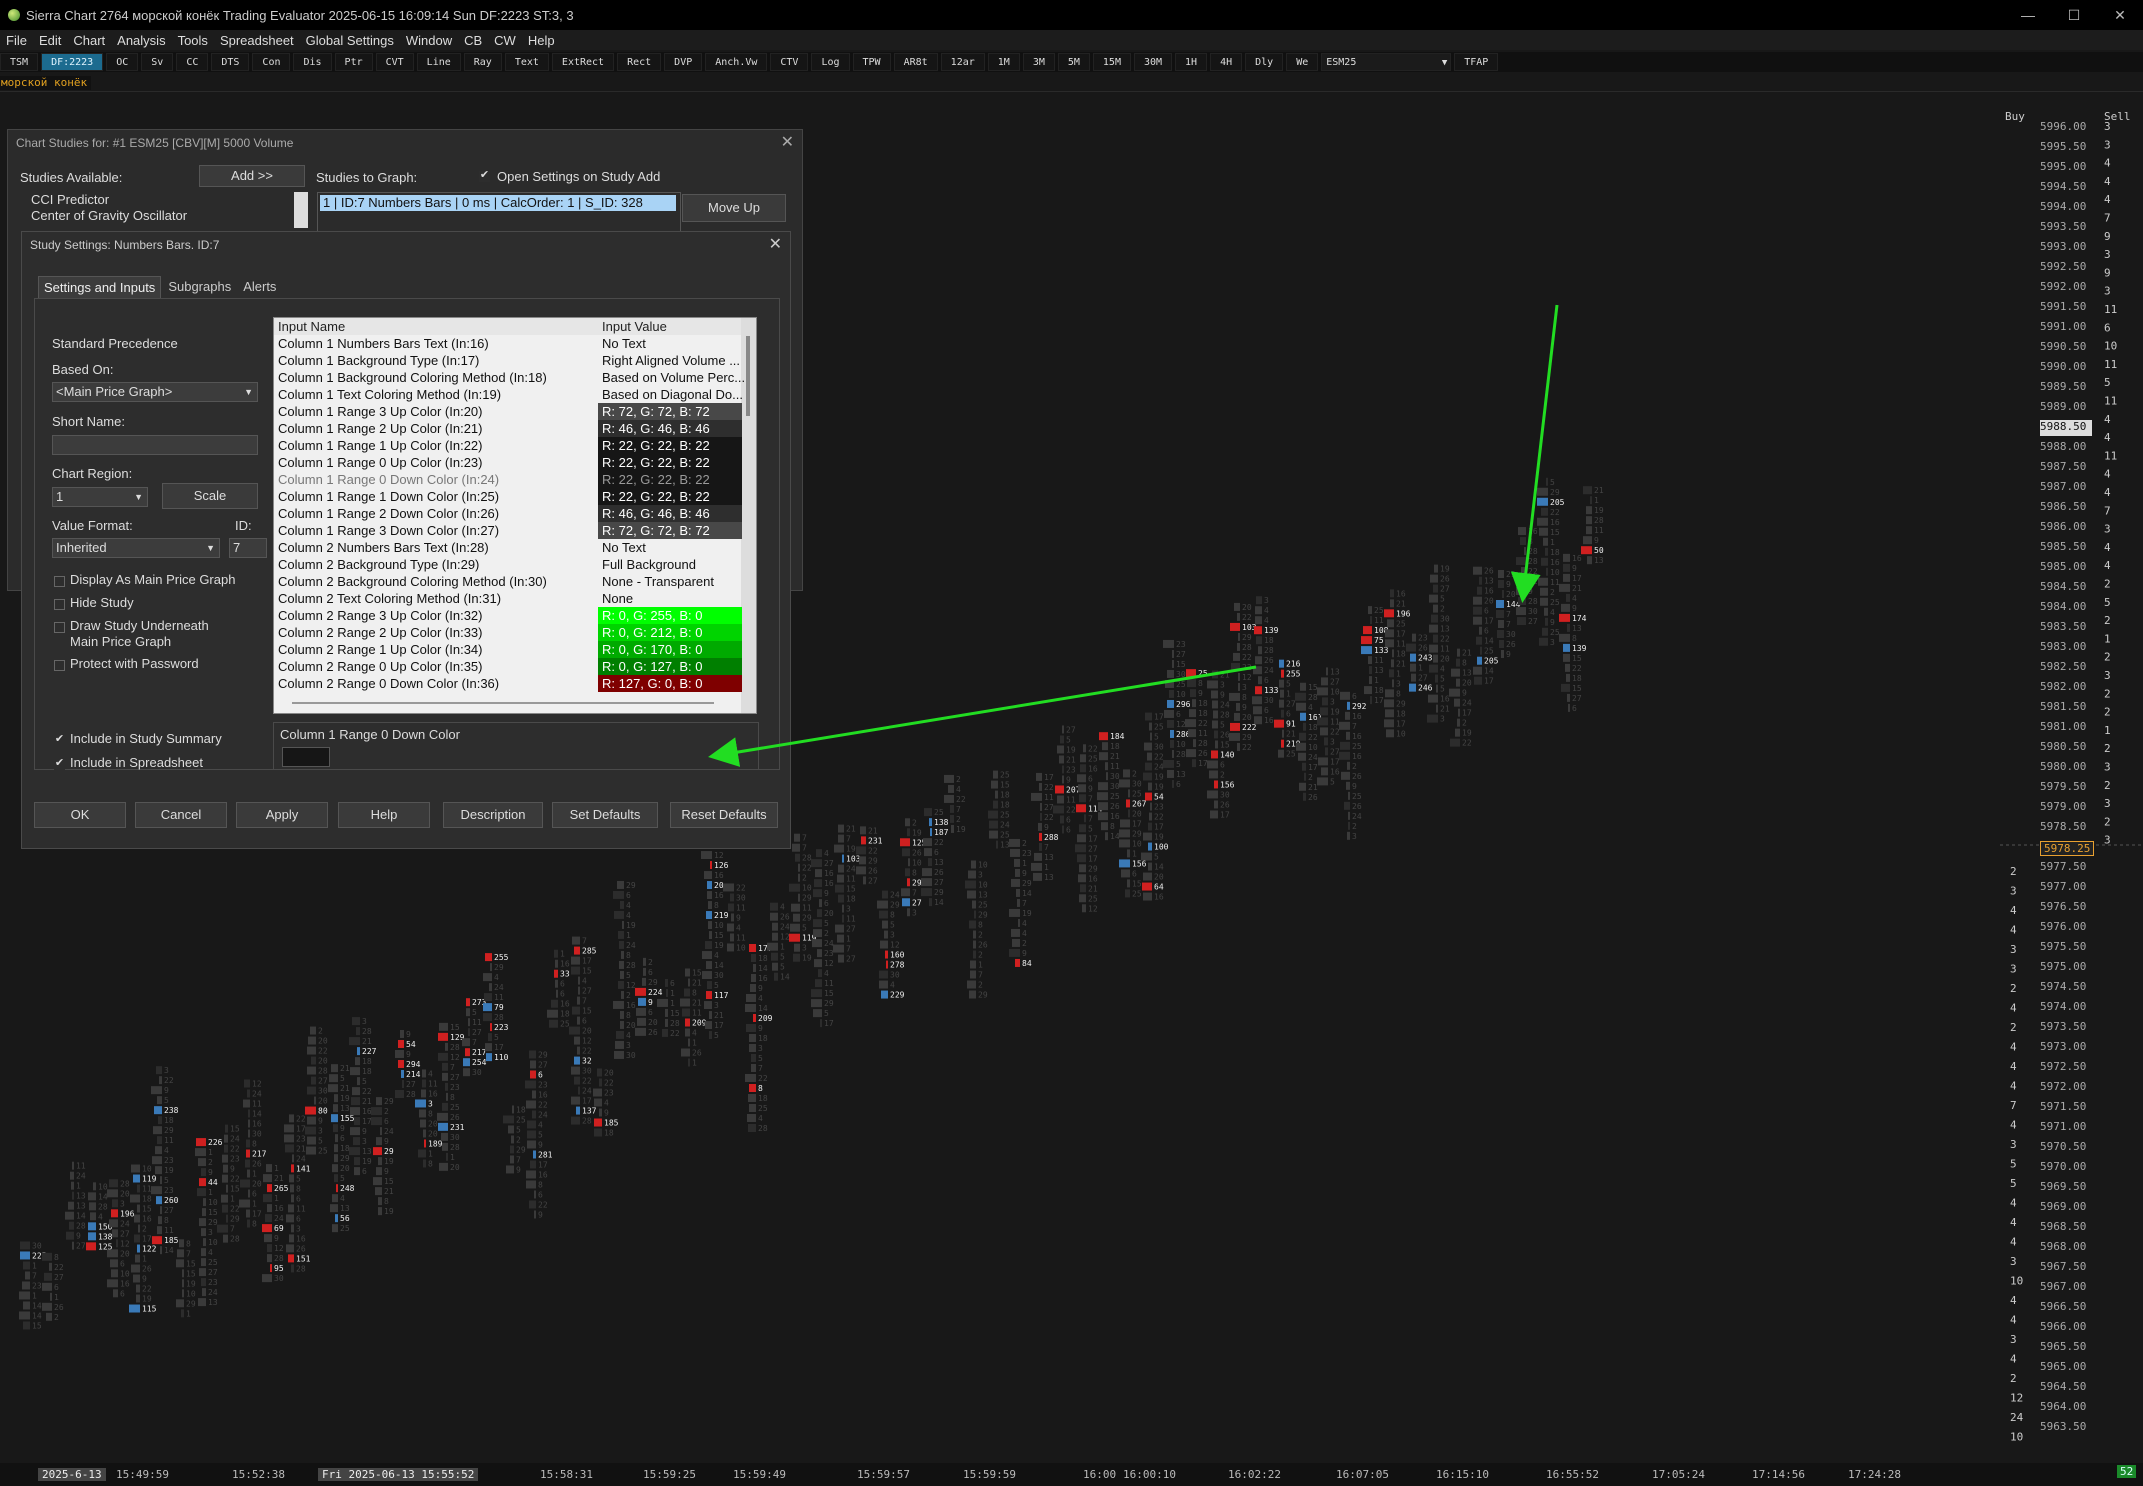  Describe the element at coordinates (473, 40) in the screenshot. I see `menu-cb: CB` at that location.